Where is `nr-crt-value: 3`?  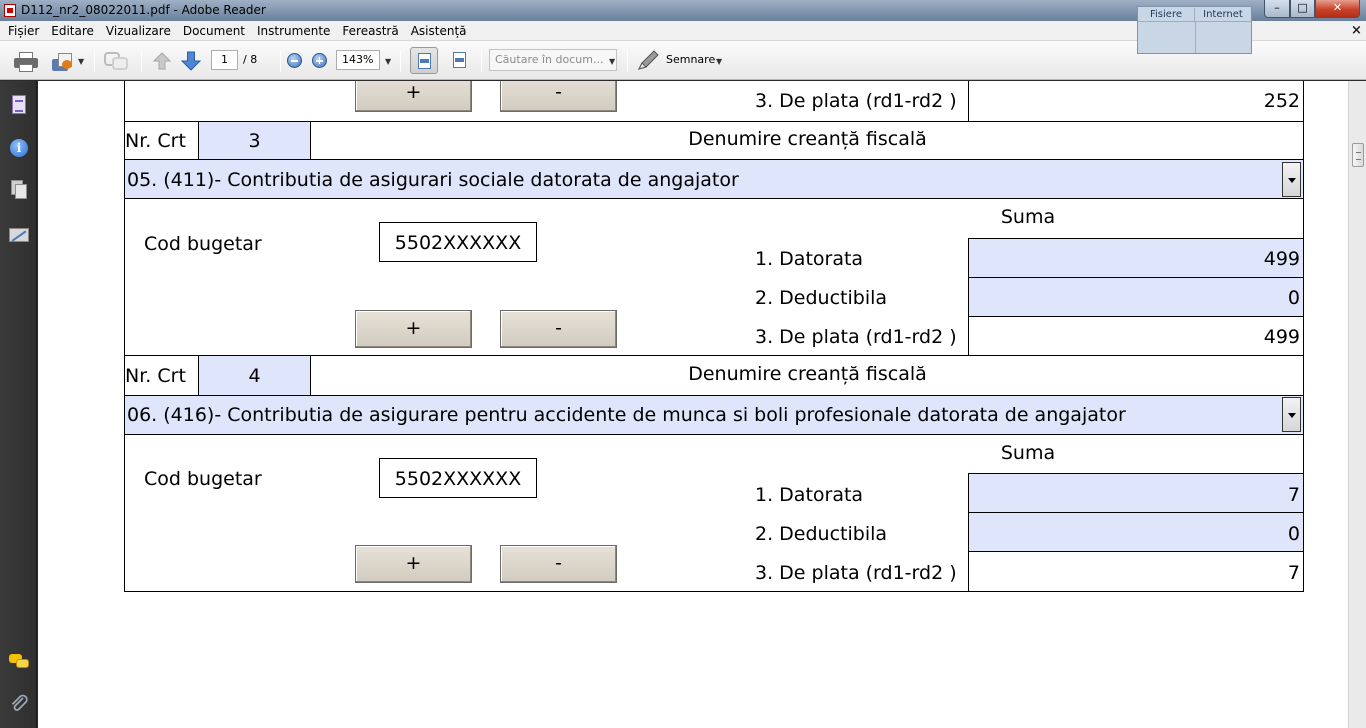 nr-crt-value: 3 is located at coordinates (254, 141).